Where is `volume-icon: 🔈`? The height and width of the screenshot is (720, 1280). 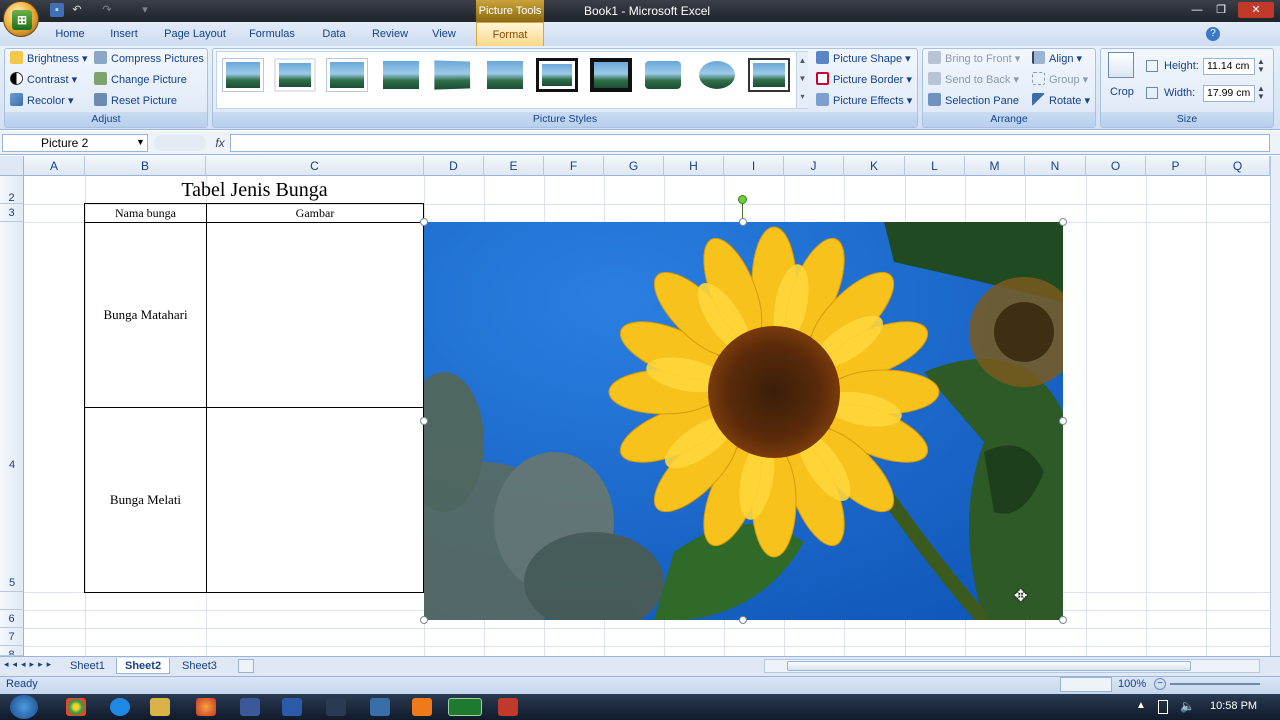
volume-icon: 🔈 is located at coordinates (1187, 706).